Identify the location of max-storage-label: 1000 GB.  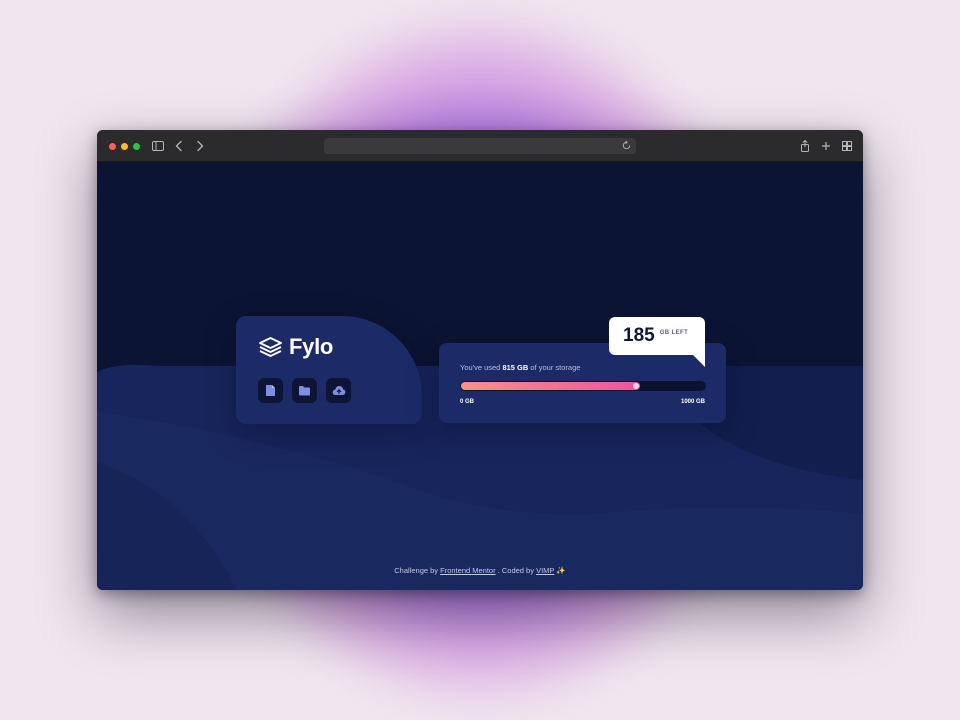
(692, 402).